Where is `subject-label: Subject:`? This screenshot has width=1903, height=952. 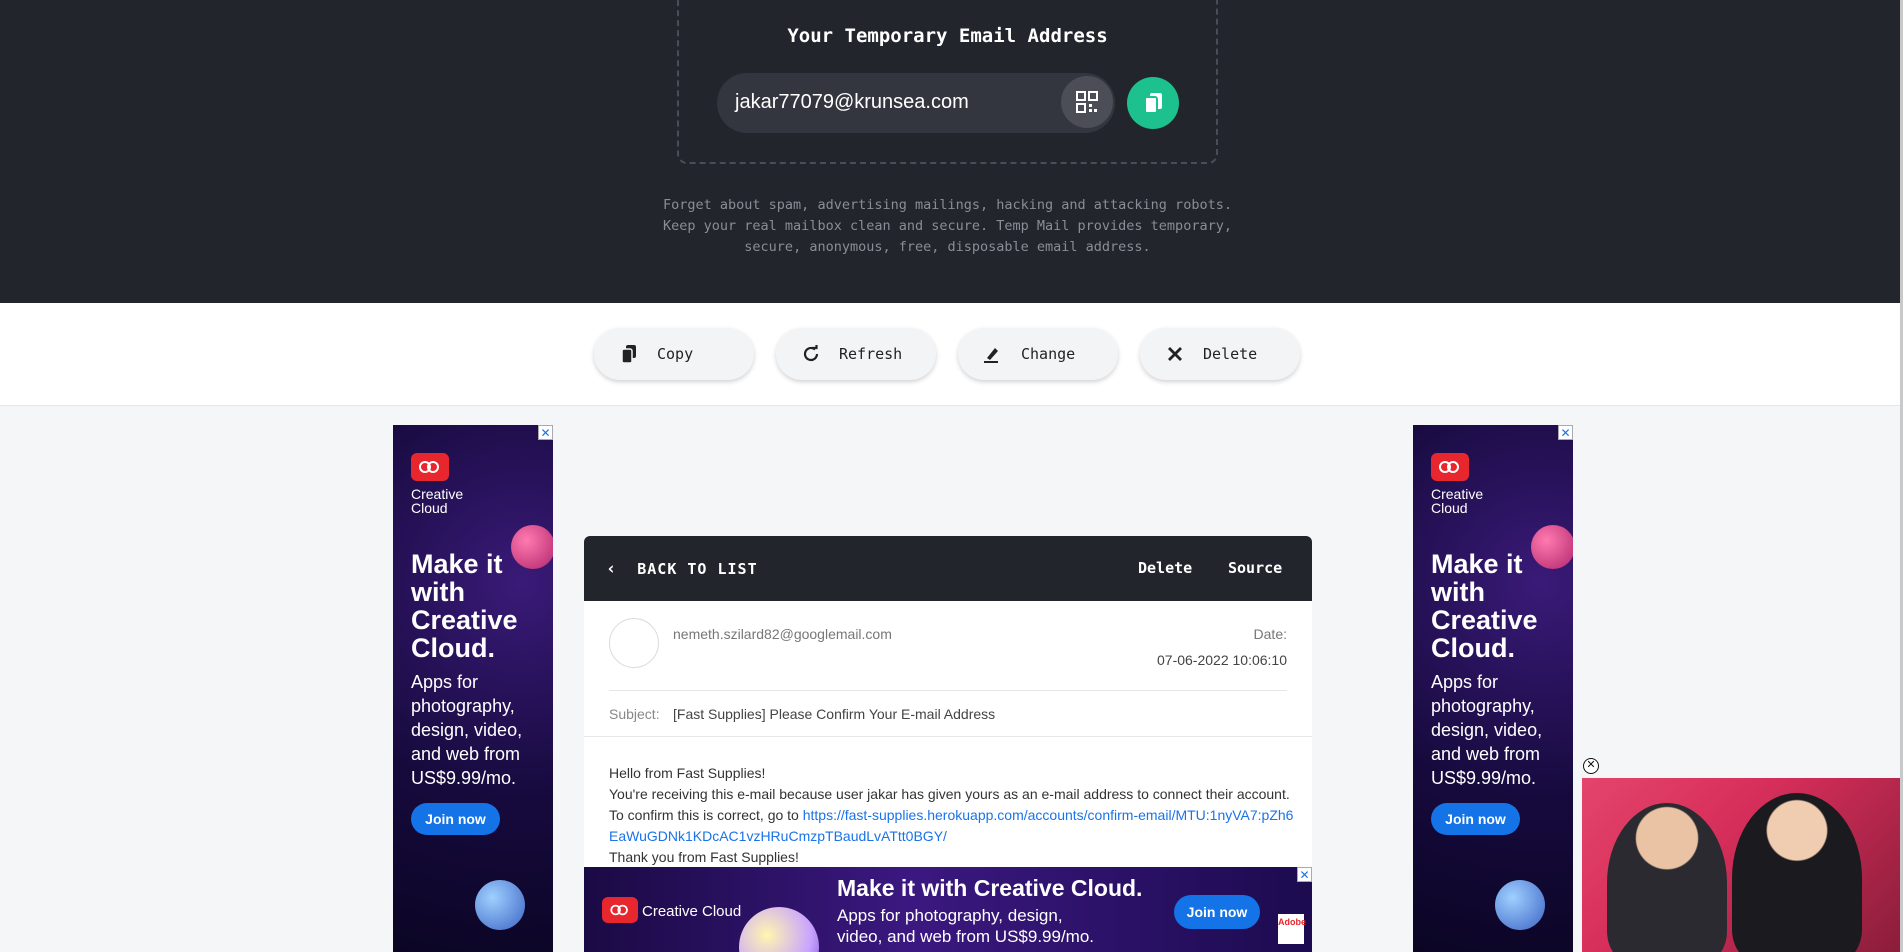 subject-label: Subject: is located at coordinates (634, 714).